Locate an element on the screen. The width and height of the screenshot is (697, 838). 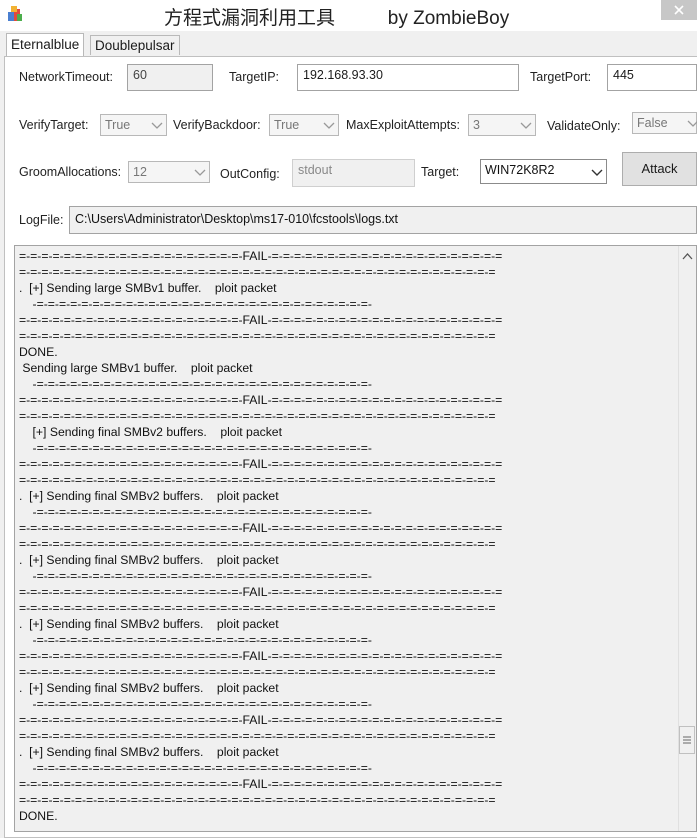
tab-doublepulsar: Doublepulsar is located at coordinates (135, 45).